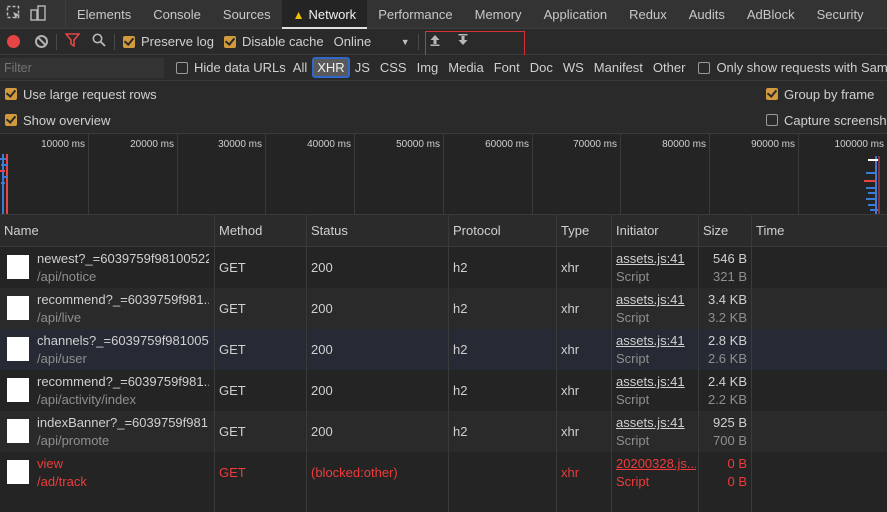 Image resolution: width=887 pixels, height=512 pixels. Describe the element at coordinates (573, 231) in the screenshot. I see `column-header-type: Type` at that location.